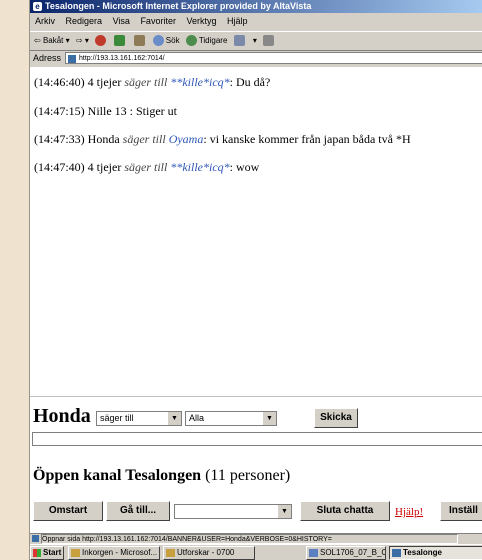 The image size is (482, 560). What do you see at coordinates (103, 139) in the screenshot?
I see `message-sender: Honda` at bounding box center [103, 139].